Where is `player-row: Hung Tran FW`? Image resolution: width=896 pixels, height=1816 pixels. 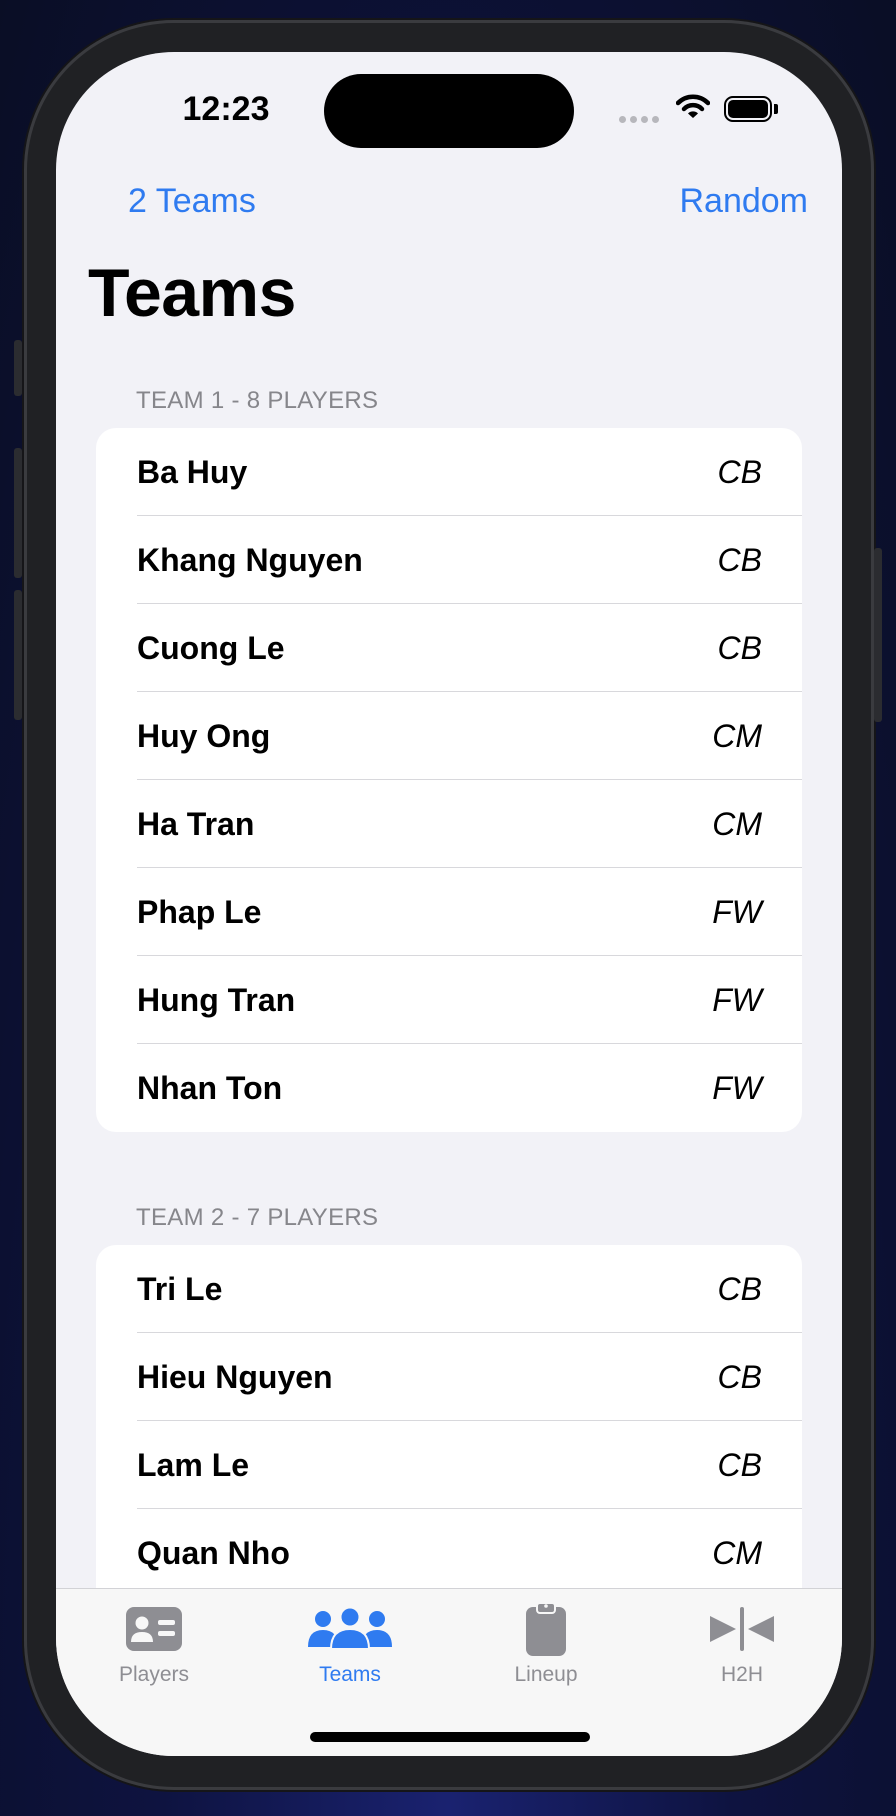
player-row: Hung Tran FW is located at coordinates (449, 1000).